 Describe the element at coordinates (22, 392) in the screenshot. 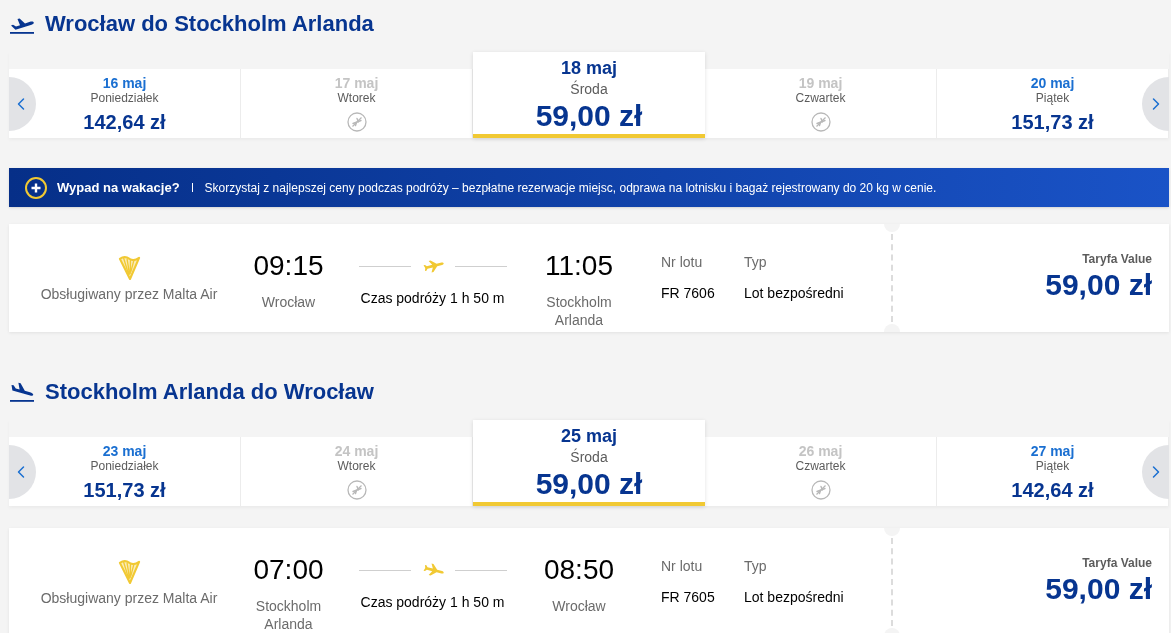

I see `landing-plane-icon` at that location.